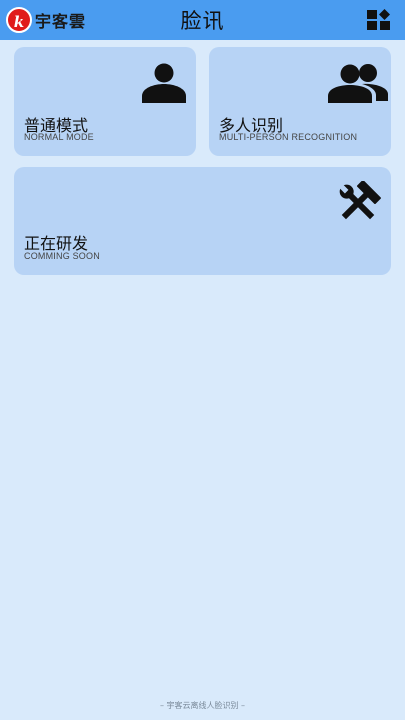 The height and width of the screenshot is (720, 405). What do you see at coordinates (164, 83) in the screenshot?
I see `person-icon` at bounding box center [164, 83].